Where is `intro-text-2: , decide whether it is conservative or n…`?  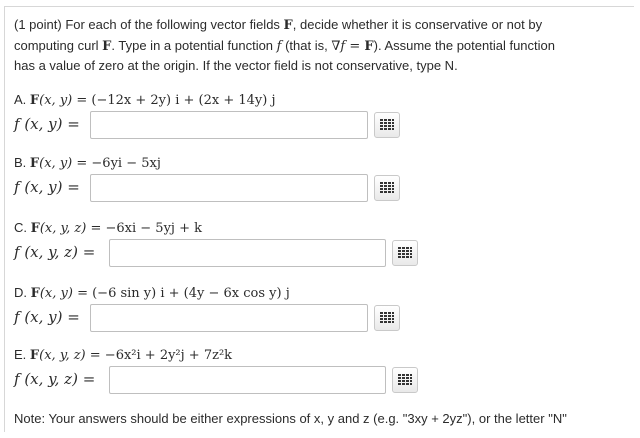 intro-text-2: , decide whether it is conservative or n… is located at coordinates (417, 24).